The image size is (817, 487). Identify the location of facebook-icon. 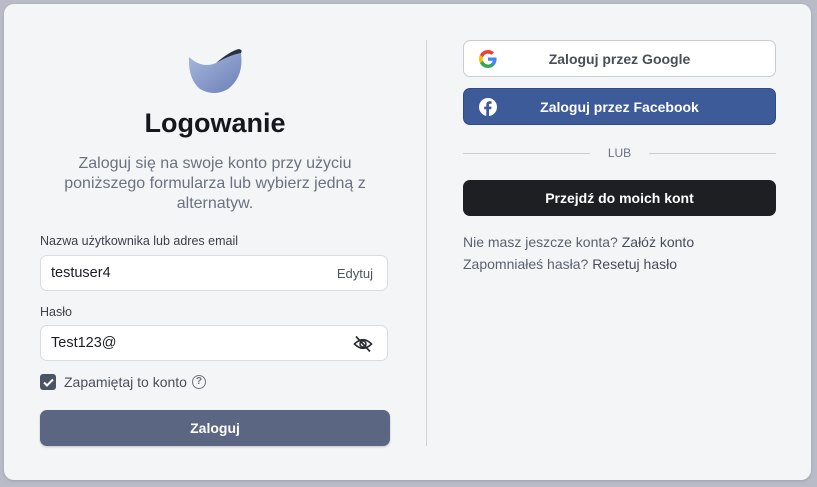
(488, 107).